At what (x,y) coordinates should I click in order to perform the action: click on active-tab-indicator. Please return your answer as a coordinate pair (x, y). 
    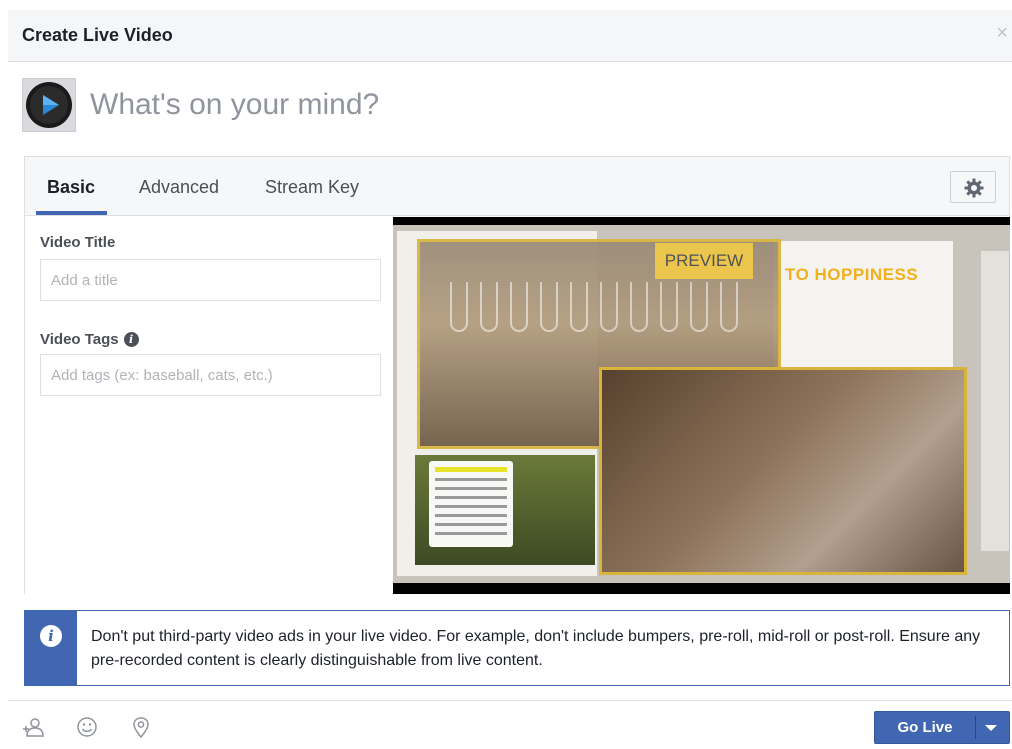
    Looking at the image, I should click on (71, 213).